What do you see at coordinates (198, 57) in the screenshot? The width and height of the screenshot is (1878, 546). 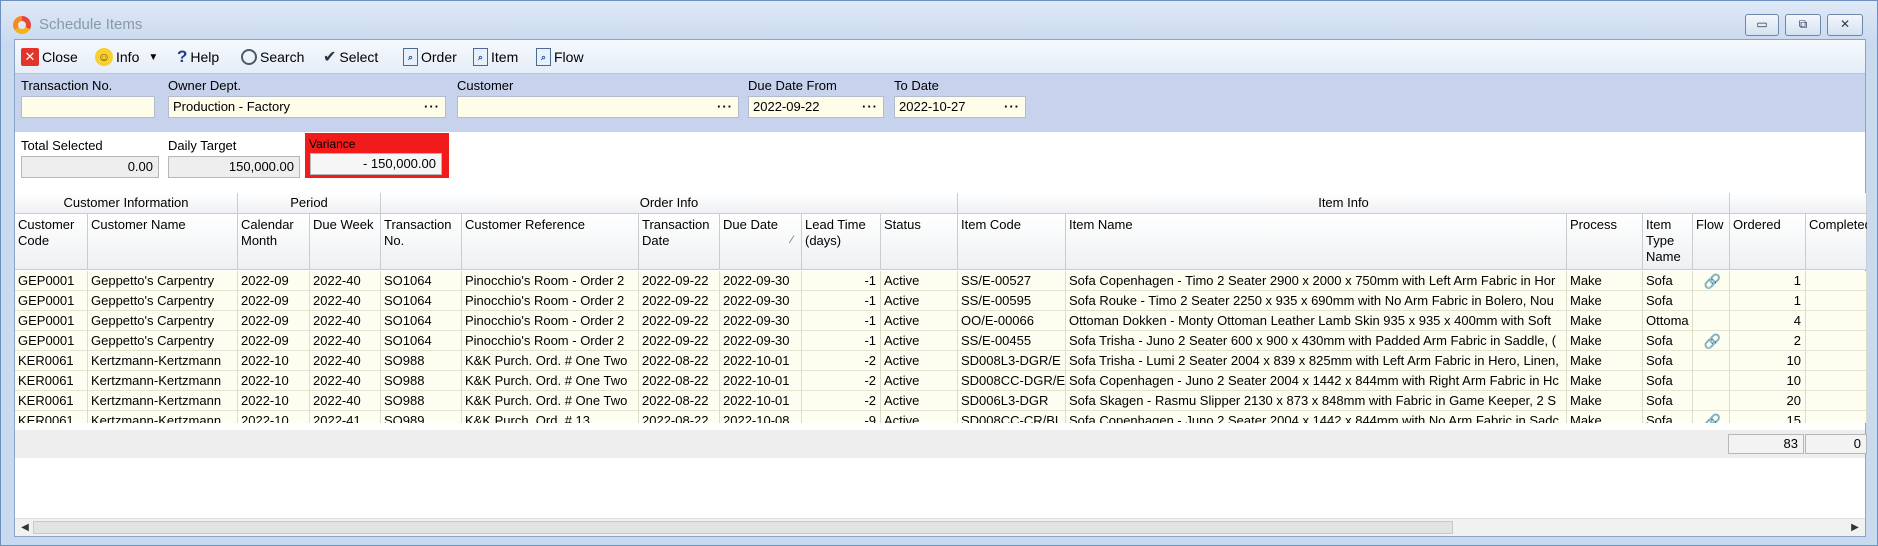 I see `help-button: ? Help` at bounding box center [198, 57].